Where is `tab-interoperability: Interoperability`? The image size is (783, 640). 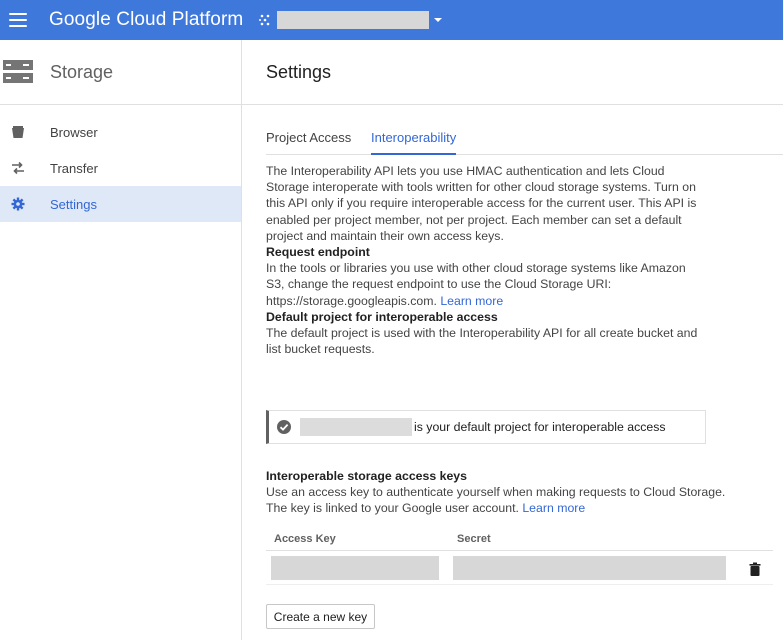 tab-interoperability: Interoperability is located at coordinates (414, 142).